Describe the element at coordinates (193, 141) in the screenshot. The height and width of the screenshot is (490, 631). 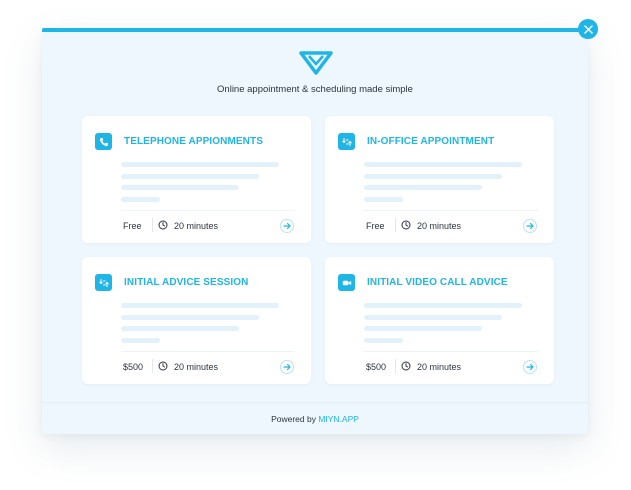
I see `card-title: TELEPHONE APPIONMENTS` at that location.